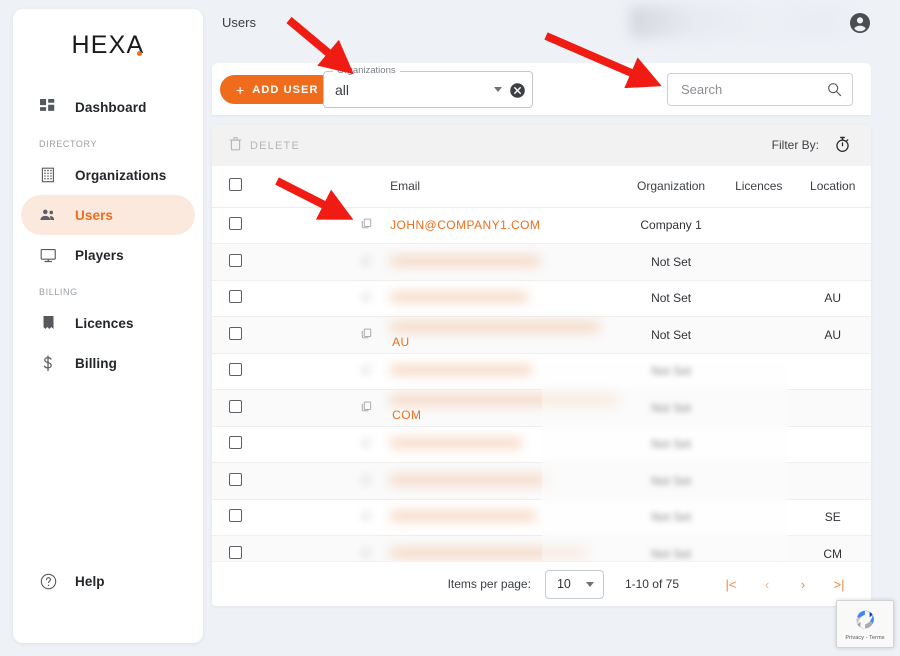 Image resolution: width=900 pixels, height=656 pixels. I want to click on email-link: JOHN@COMPANY1.COM, so click(465, 225).